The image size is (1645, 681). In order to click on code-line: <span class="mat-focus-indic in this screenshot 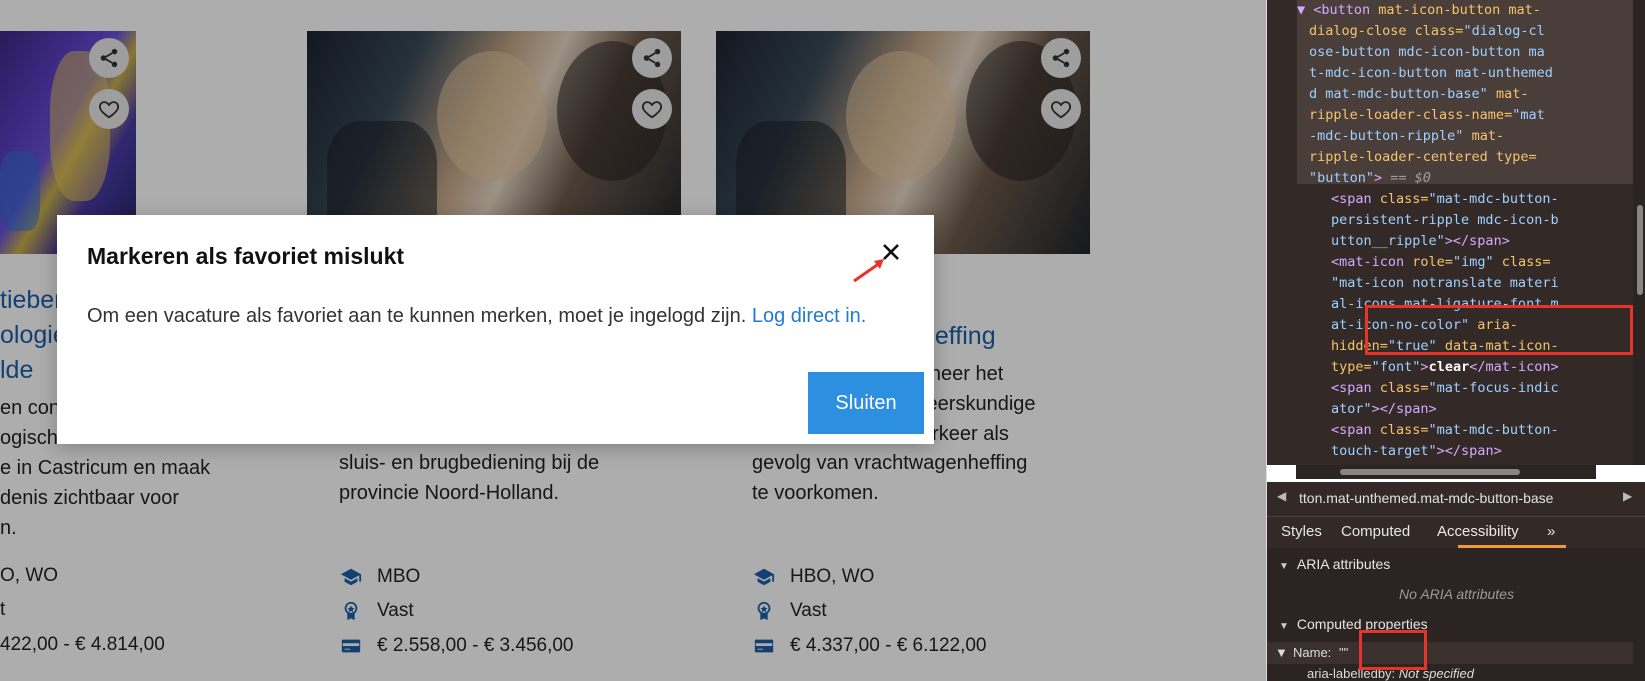, I will do `click(1445, 388)`.